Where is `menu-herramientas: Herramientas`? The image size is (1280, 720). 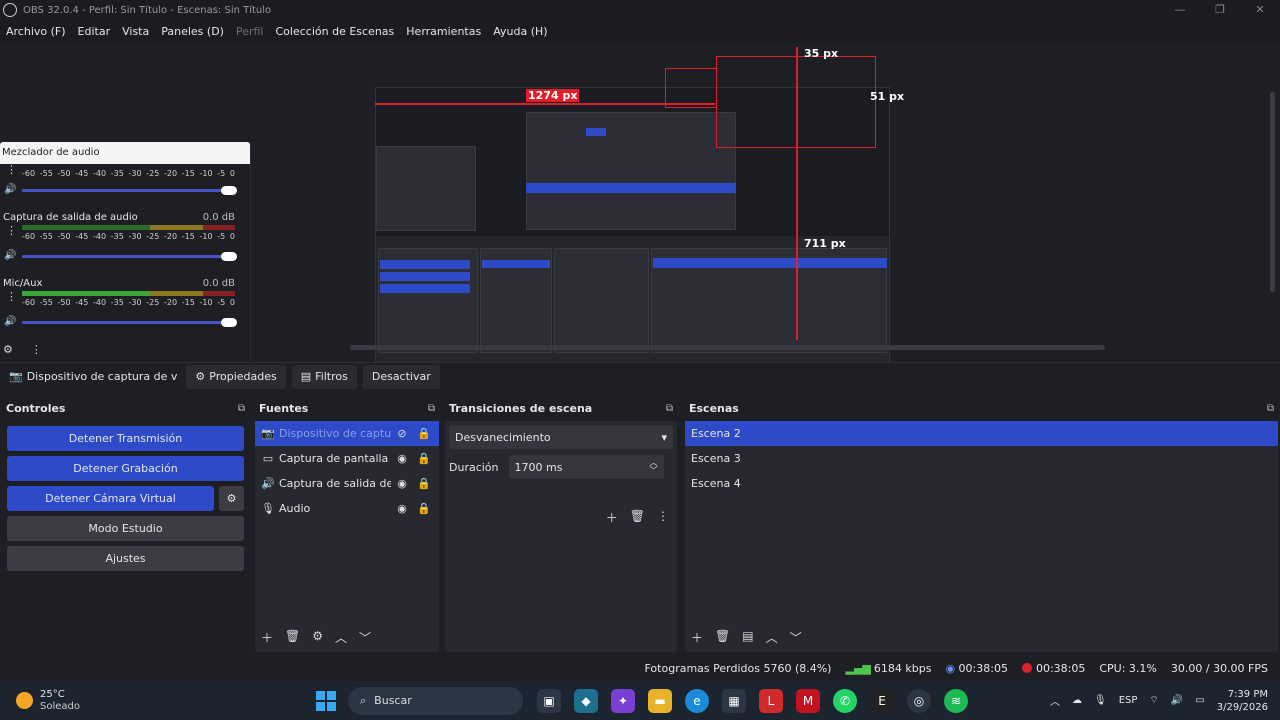 menu-herramientas: Herramientas is located at coordinates (443, 31).